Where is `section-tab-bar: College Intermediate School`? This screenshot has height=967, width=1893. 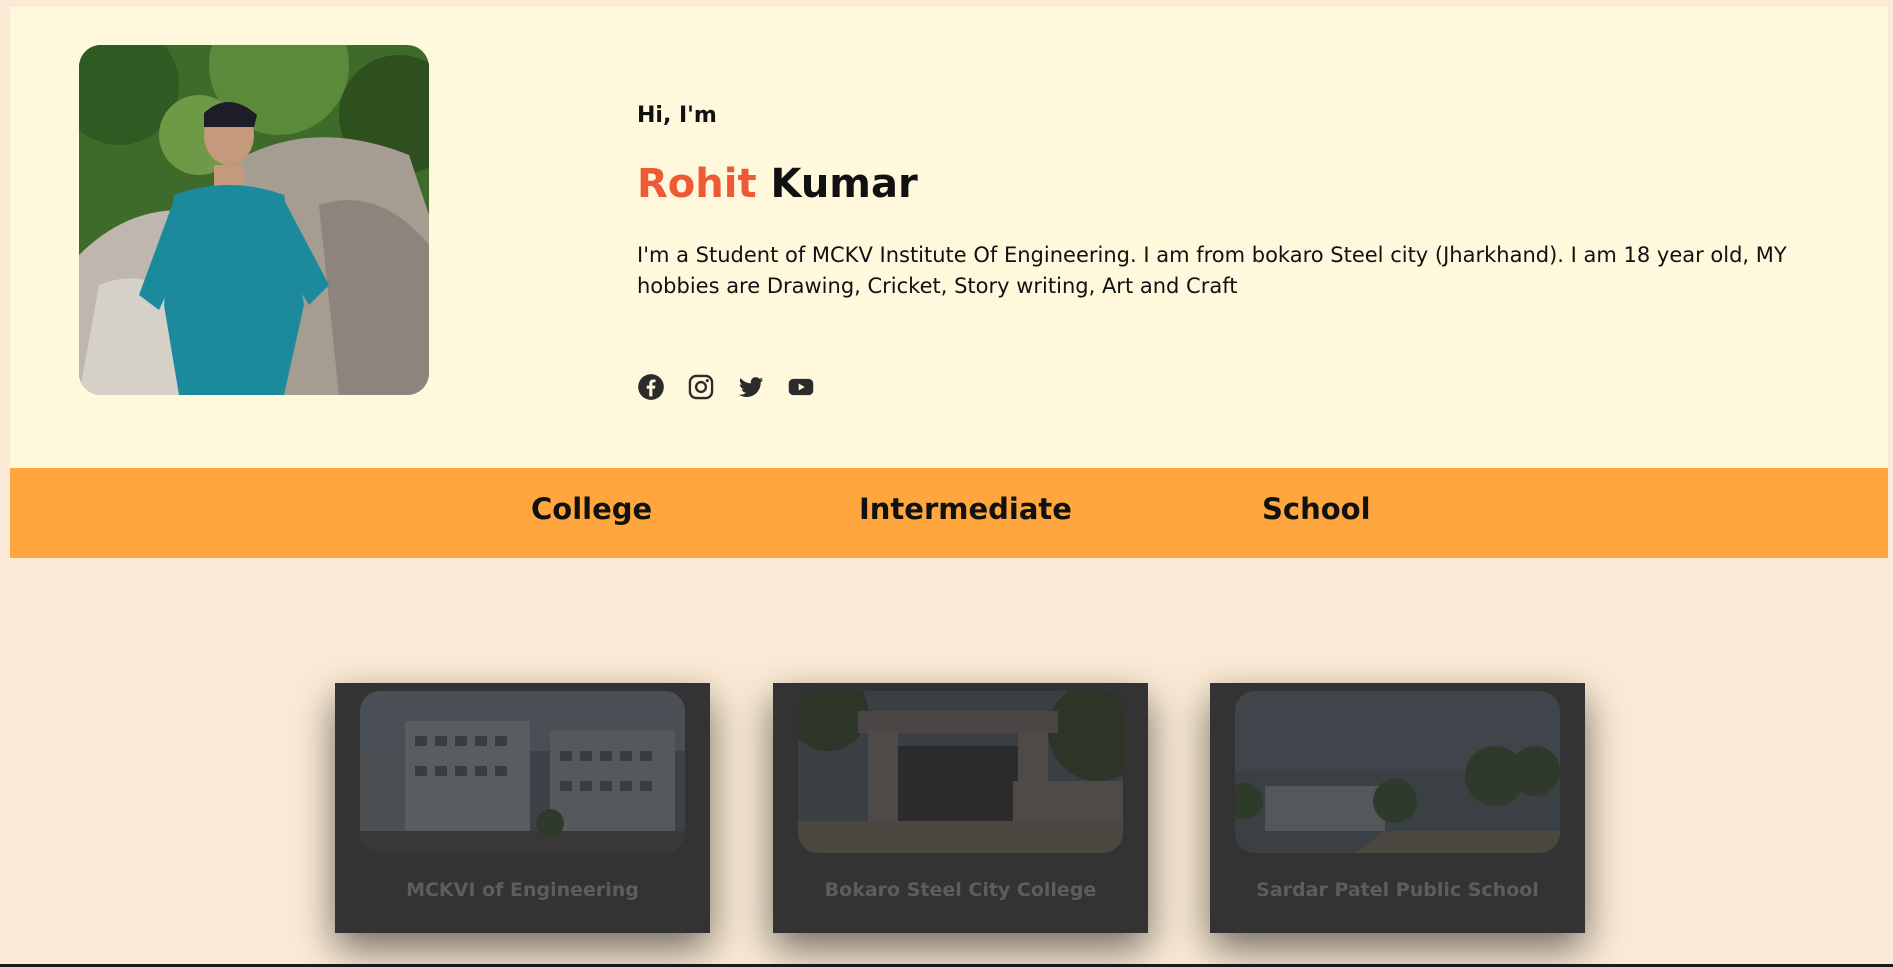
section-tab-bar: College Intermediate School is located at coordinates (949, 513).